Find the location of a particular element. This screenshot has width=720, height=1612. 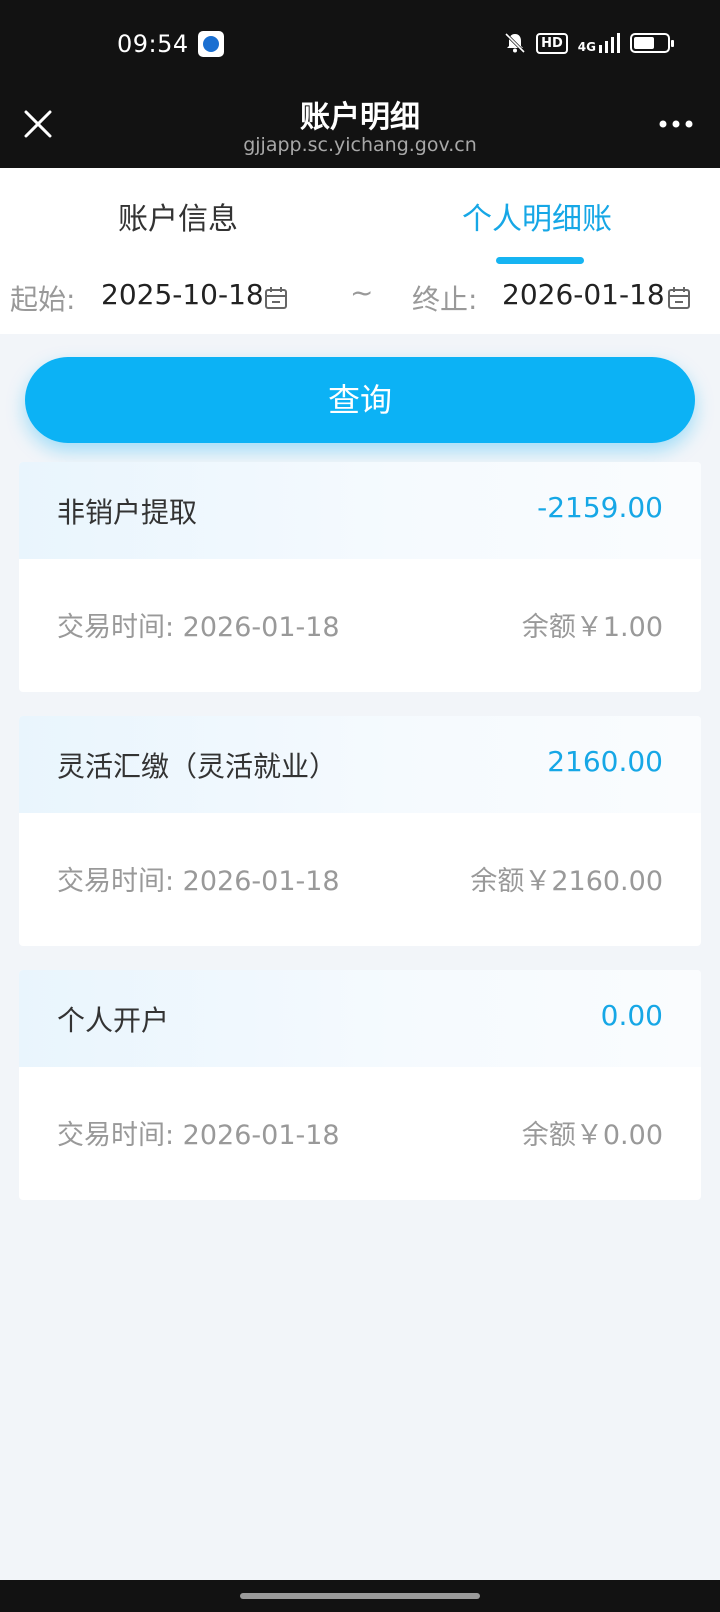

network-type-label: 4G is located at coordinates (586, 47).